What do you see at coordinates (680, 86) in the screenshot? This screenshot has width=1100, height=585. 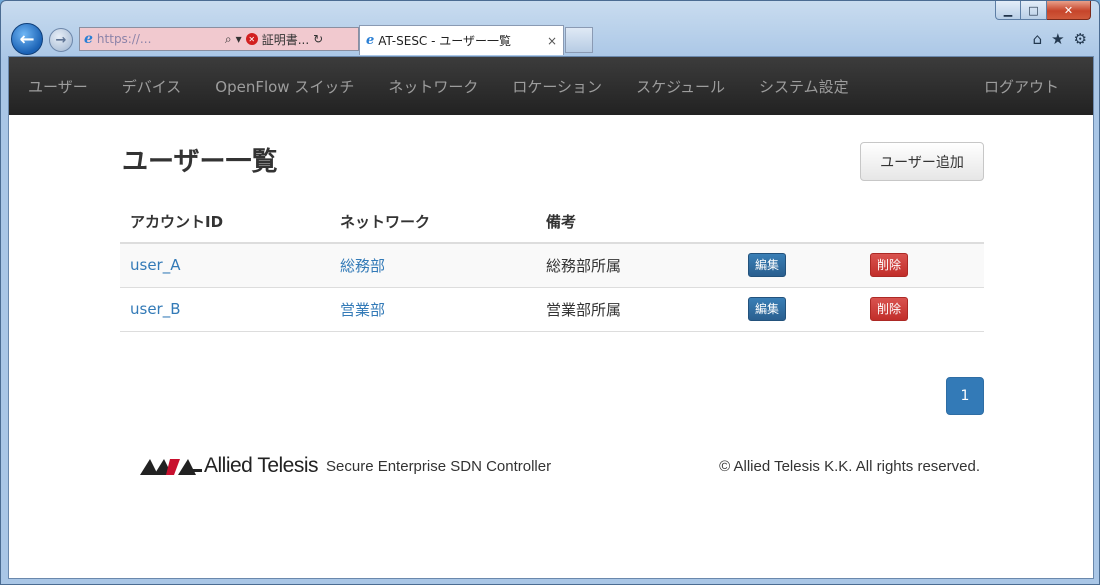 I see `nav-item-schedule: スケジュール` at bounding box center [680, 86].